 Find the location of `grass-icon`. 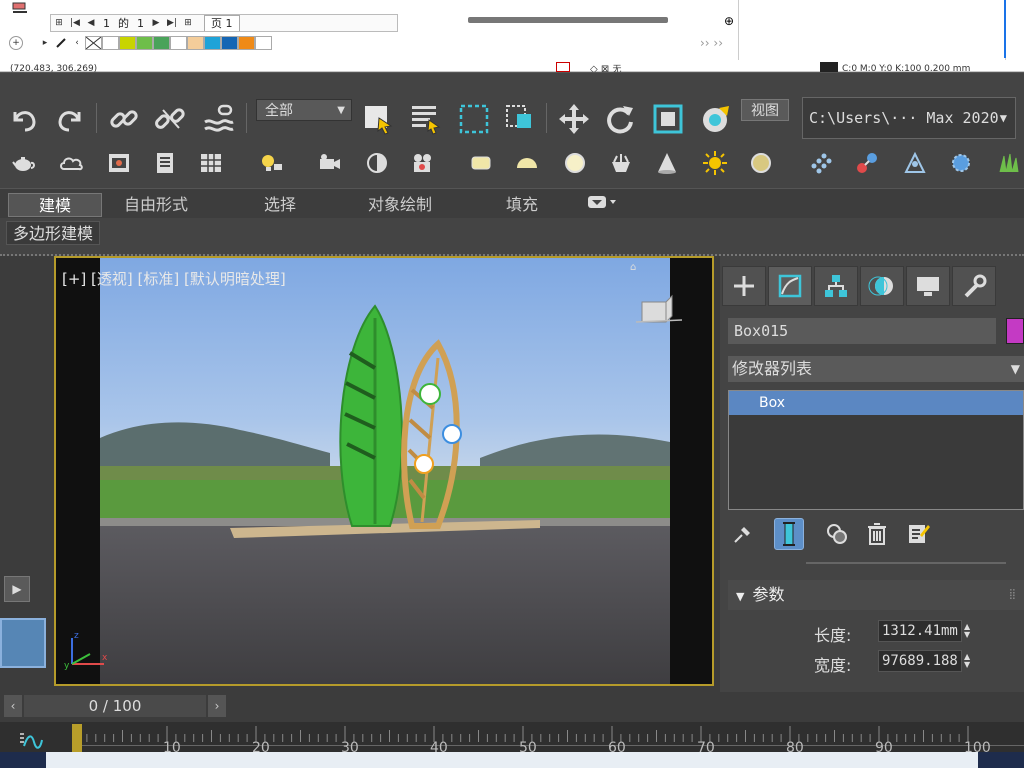

grass-icon is located at coordinates (1009, 163).